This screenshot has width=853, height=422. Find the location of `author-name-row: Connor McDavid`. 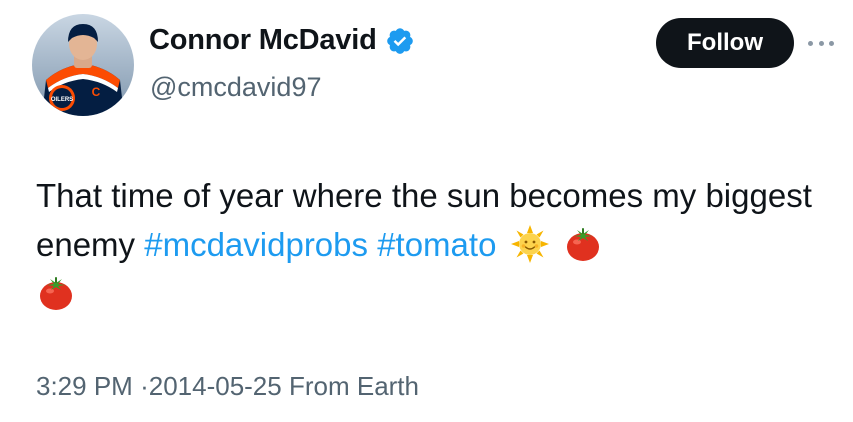

author-name-row: Connor McDavid is located at coordinates (282, 40).